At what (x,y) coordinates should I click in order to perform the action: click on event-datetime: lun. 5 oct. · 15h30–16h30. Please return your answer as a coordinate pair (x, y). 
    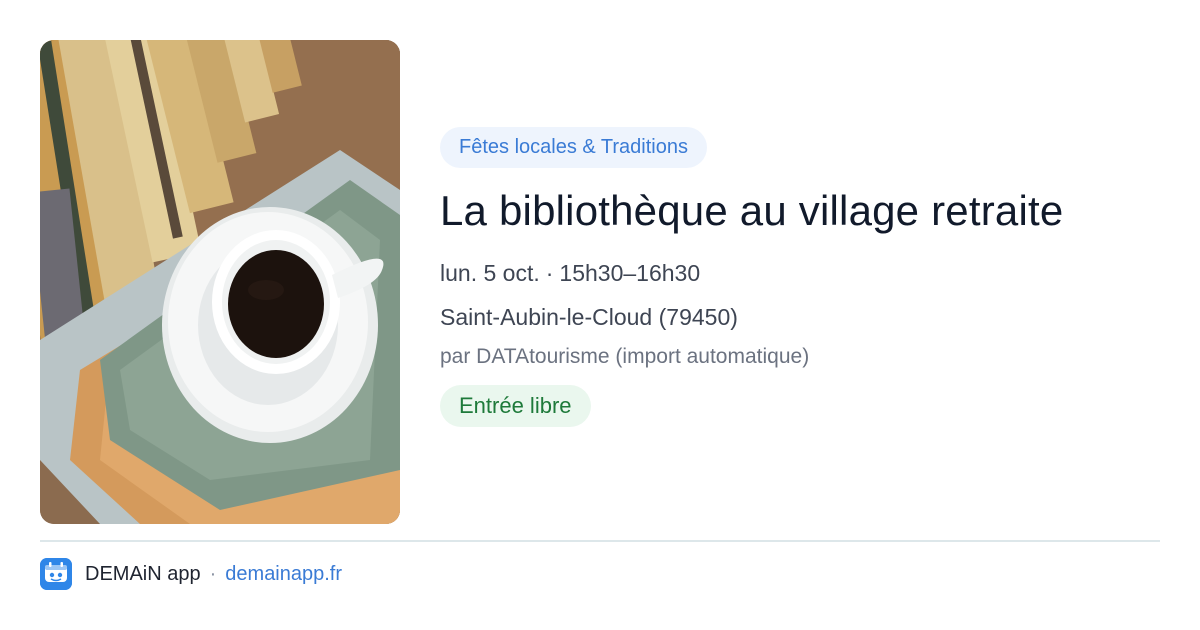
    Looking at the image, I should click on (800, 273).